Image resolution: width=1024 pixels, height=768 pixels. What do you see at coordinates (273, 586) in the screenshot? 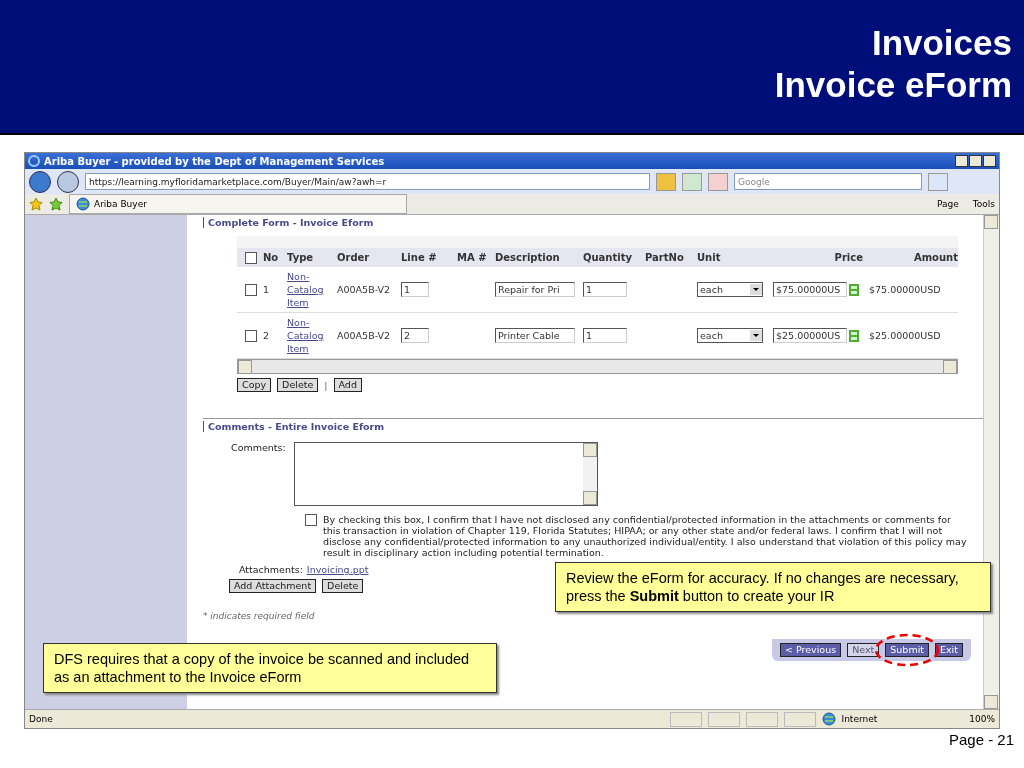
I see `attachment-button: Add Attachment` at bounding box center [273, 586].